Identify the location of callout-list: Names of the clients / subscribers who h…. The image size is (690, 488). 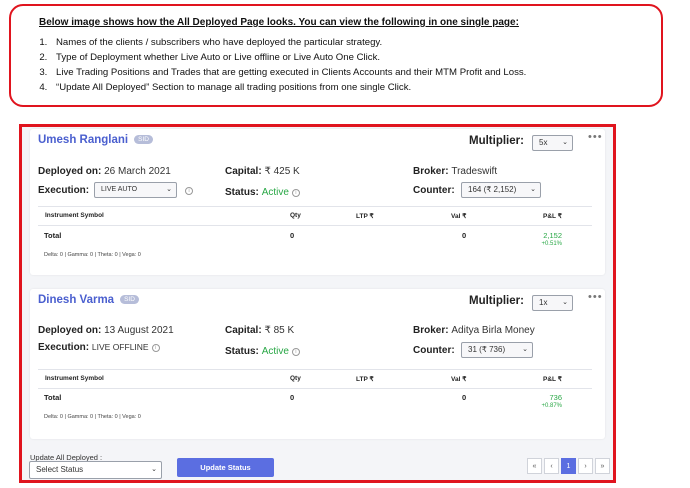
(274, 65).